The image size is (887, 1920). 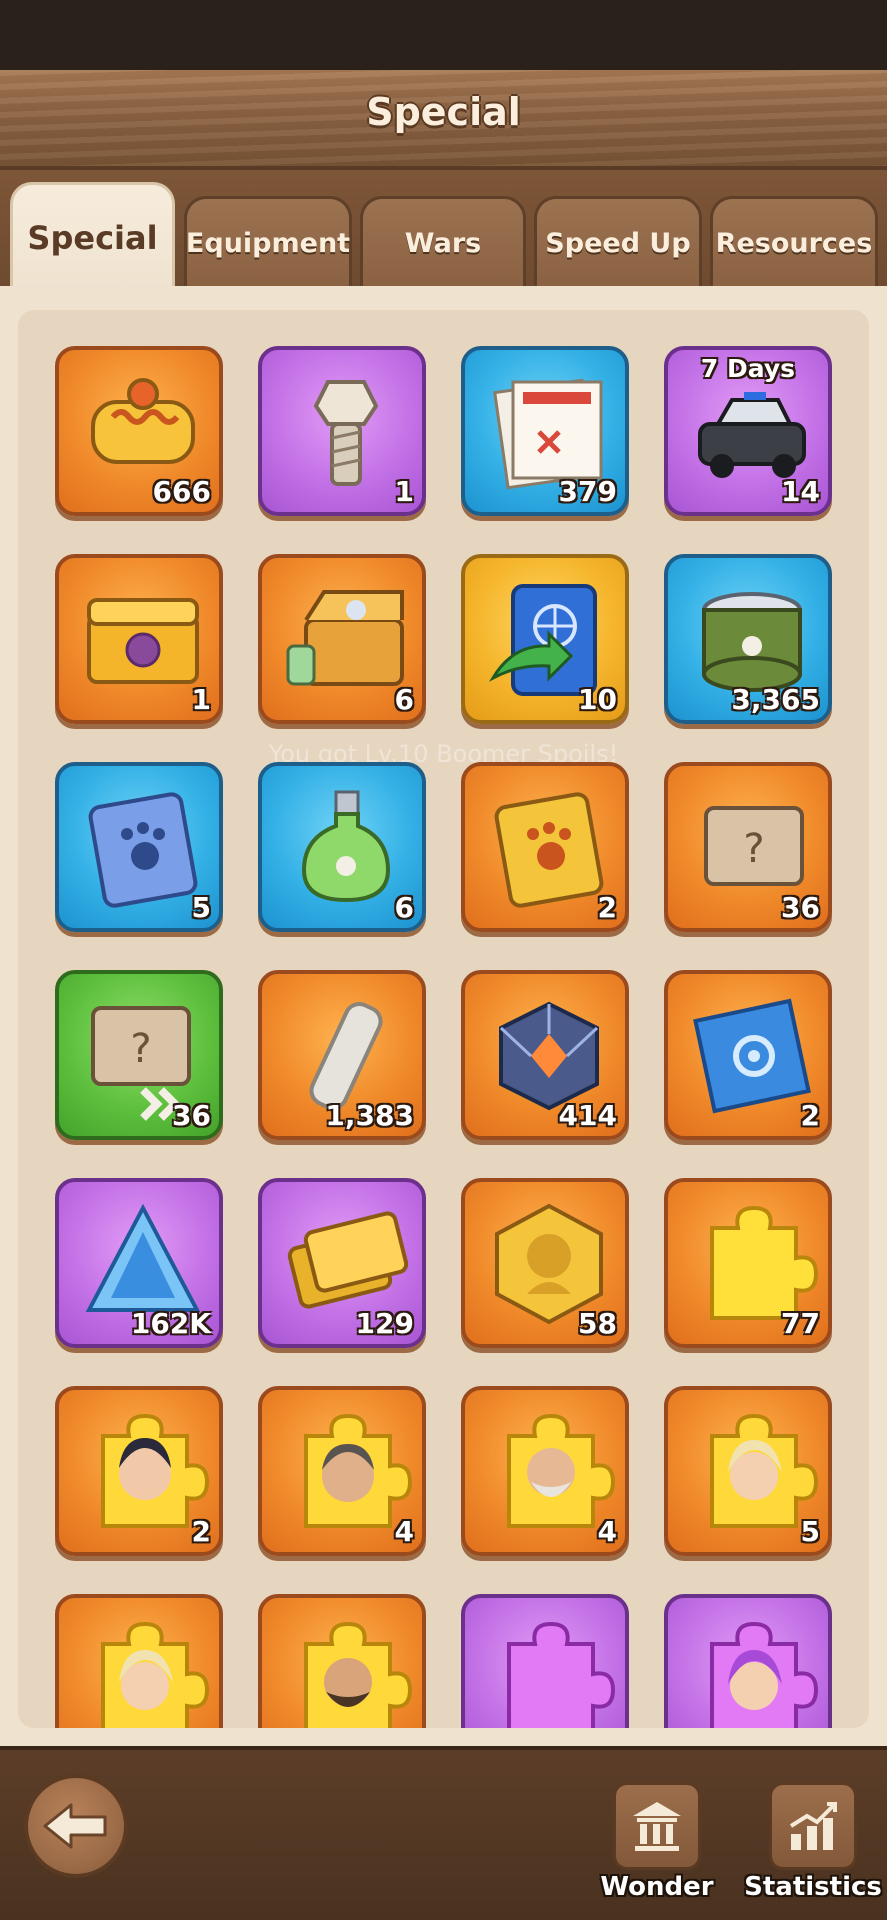 What do you see at coordinates (748, 1263) in the screenshot?
I see `inventory-item: 77` at bounding box center [748, 1263].